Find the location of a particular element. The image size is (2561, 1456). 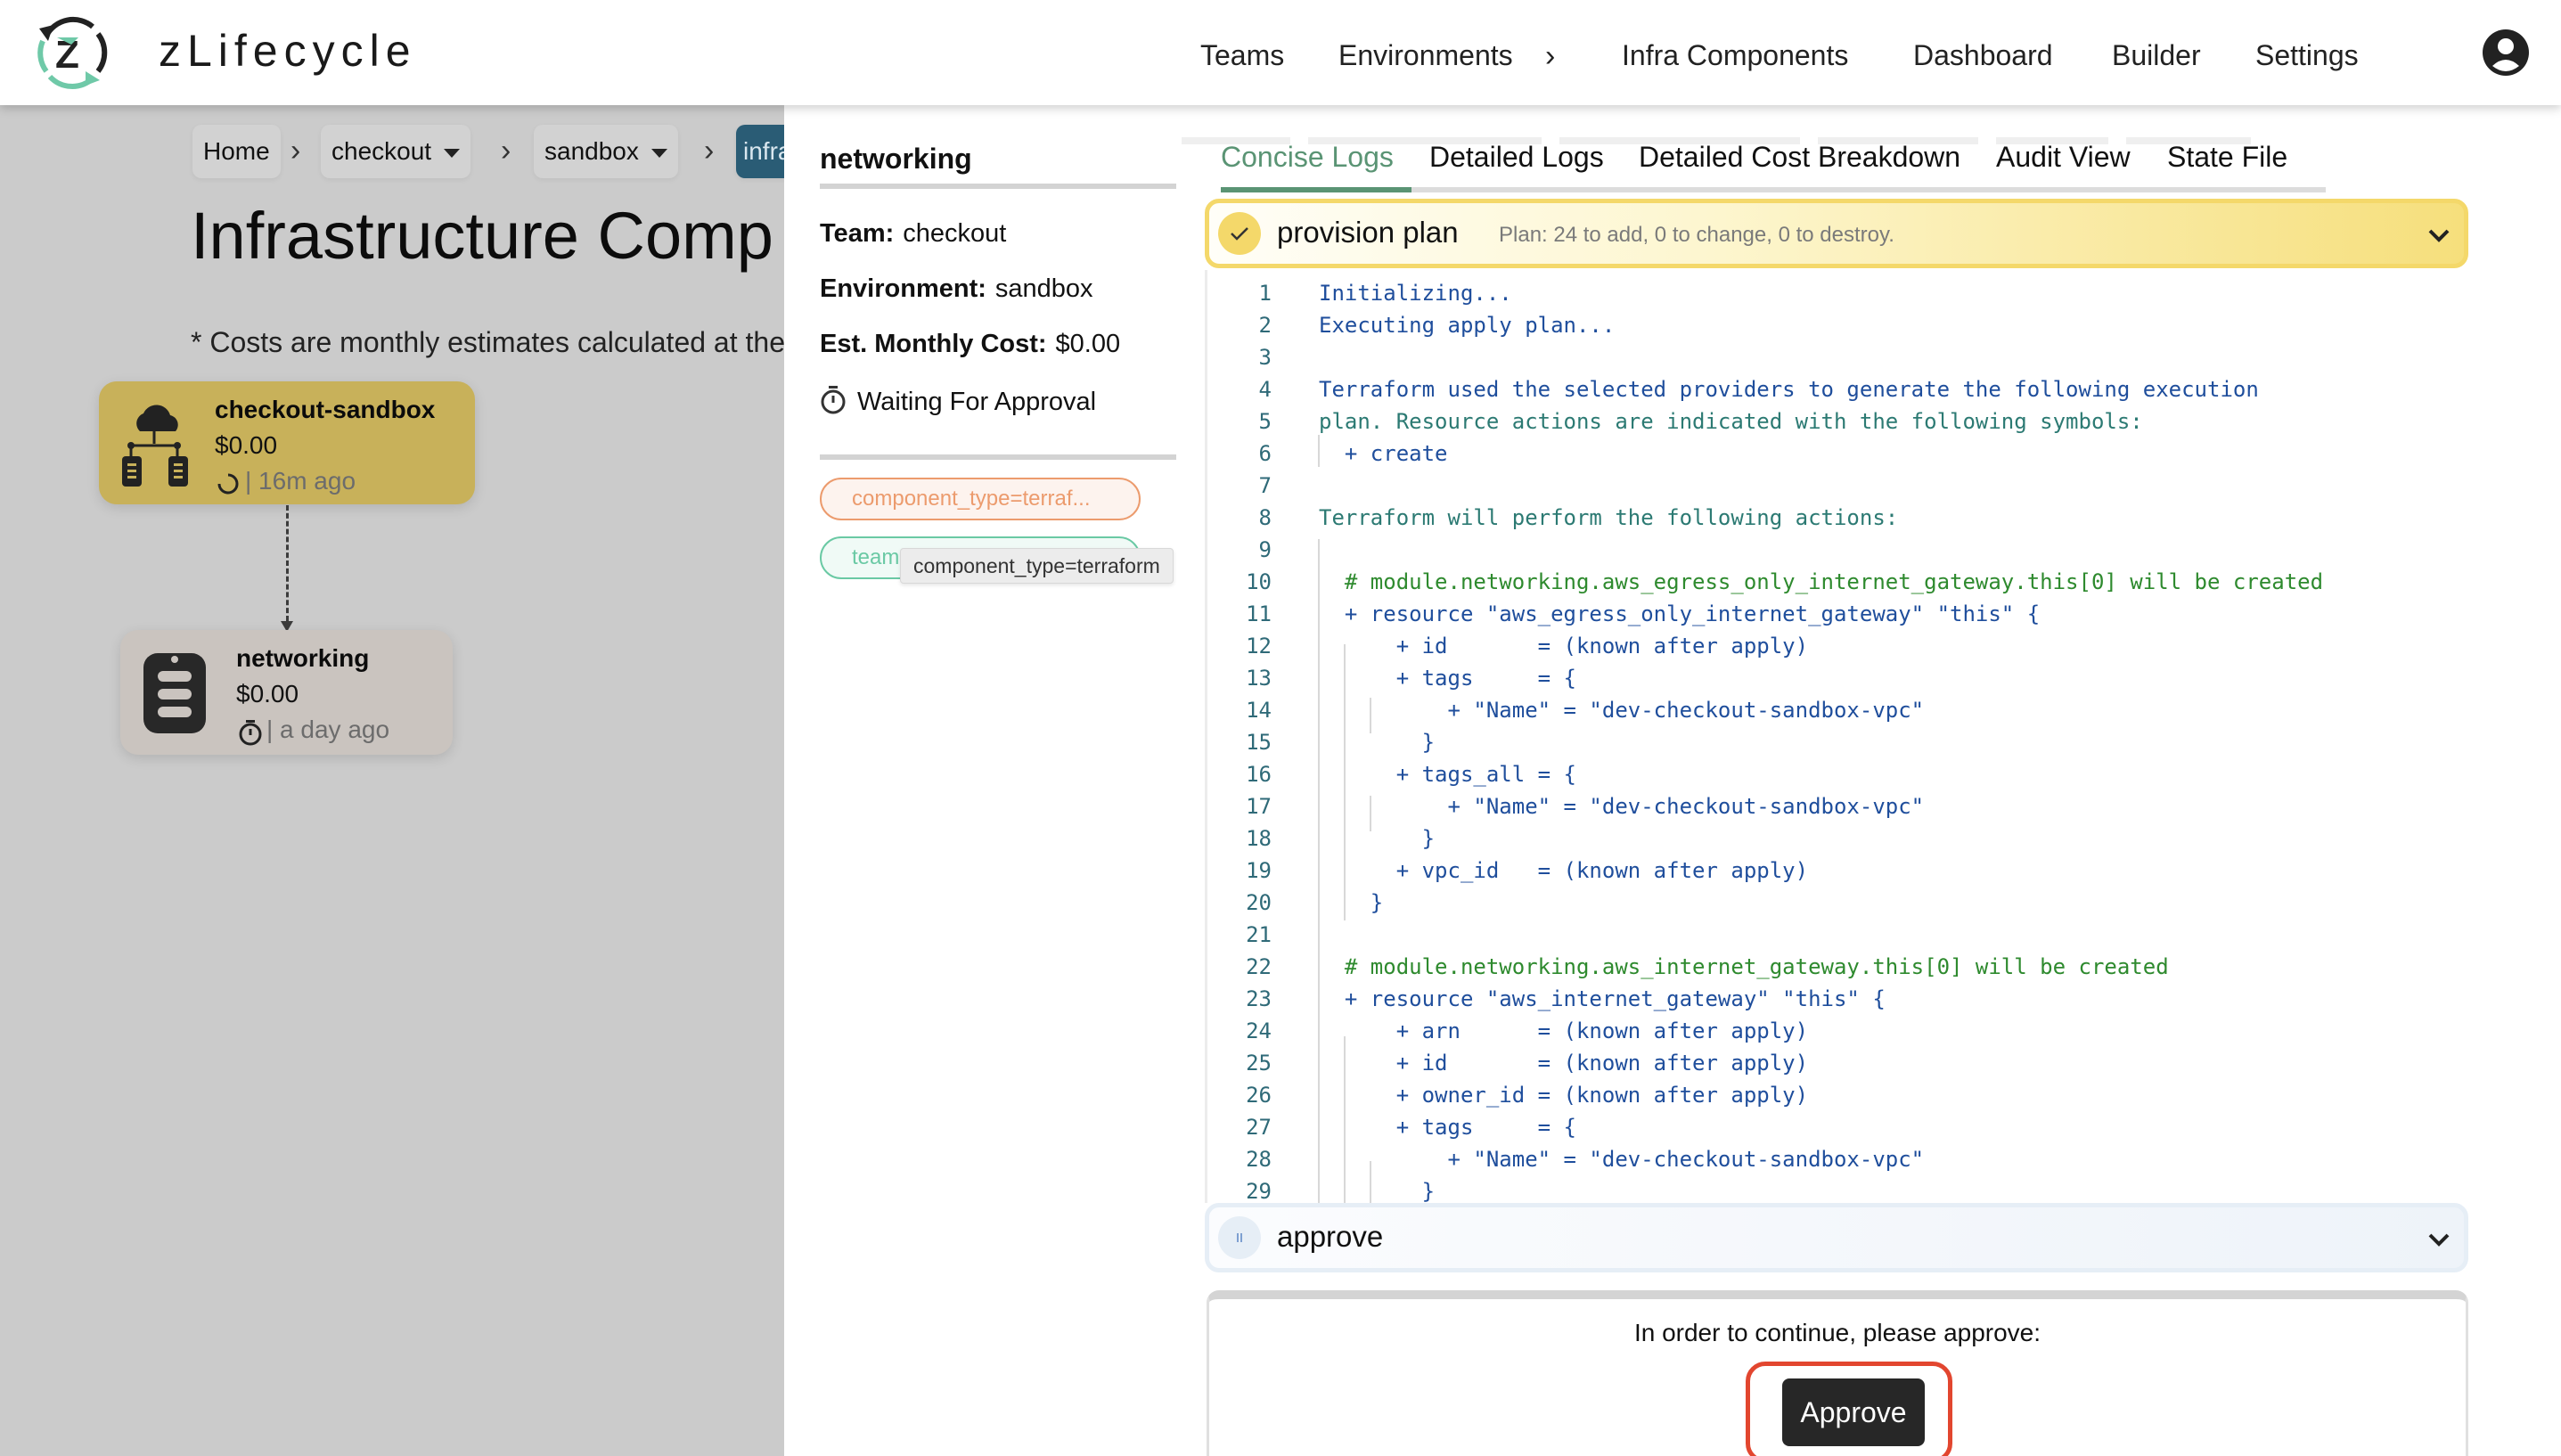

tab-state-file: State File is located at coordinates (2227, 158).